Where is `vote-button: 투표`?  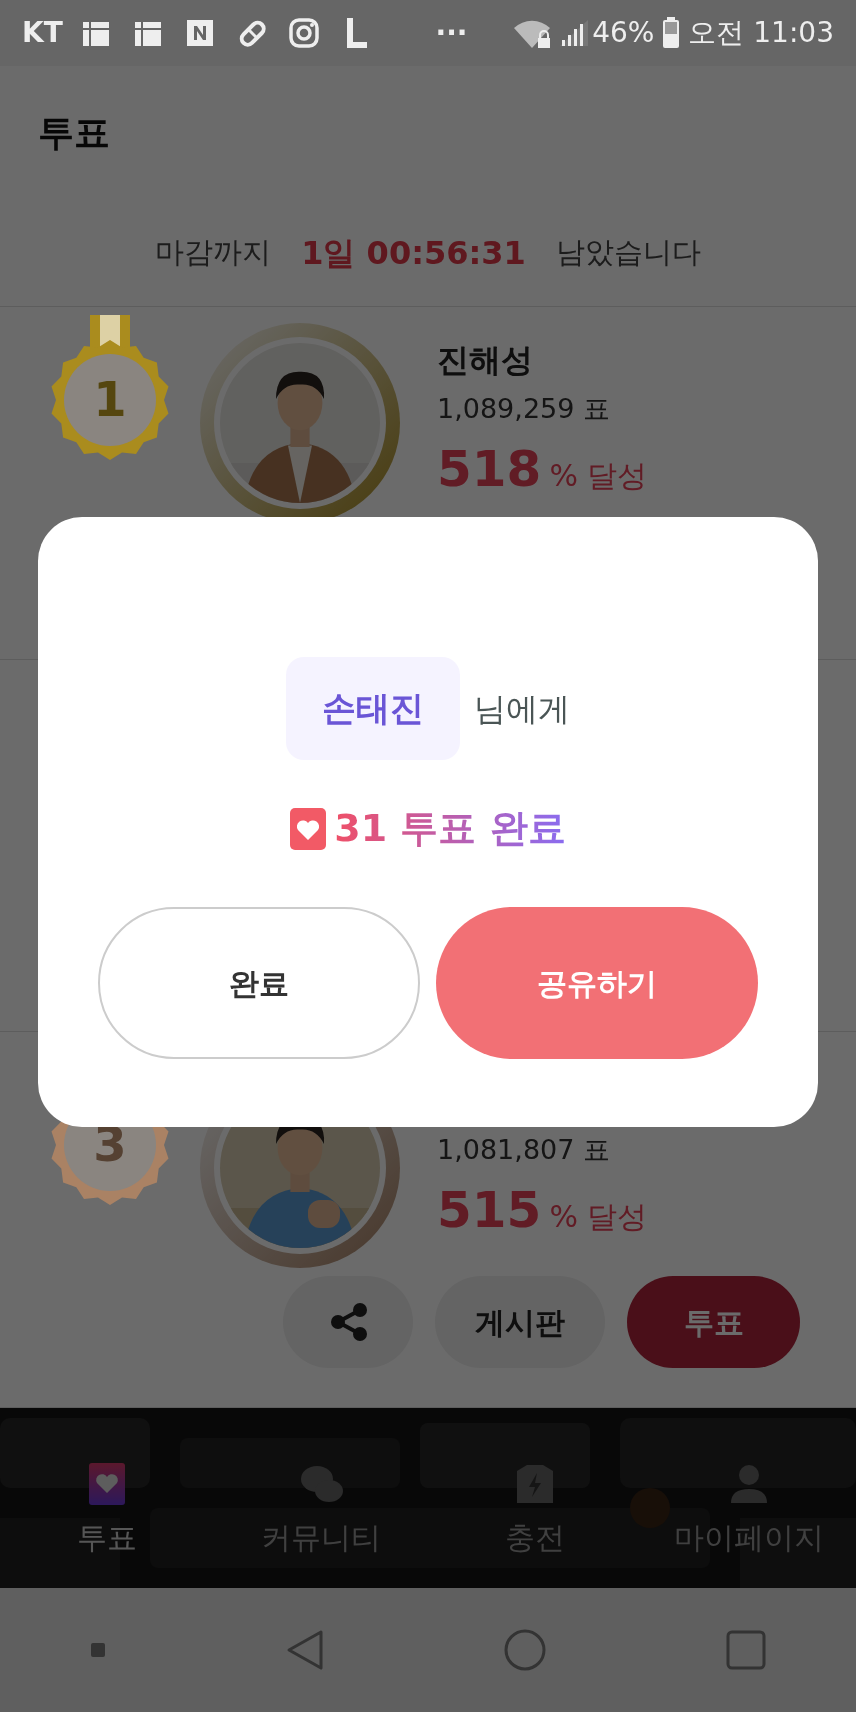
vote-button: 투표 is located at coordinates (713, 1322).